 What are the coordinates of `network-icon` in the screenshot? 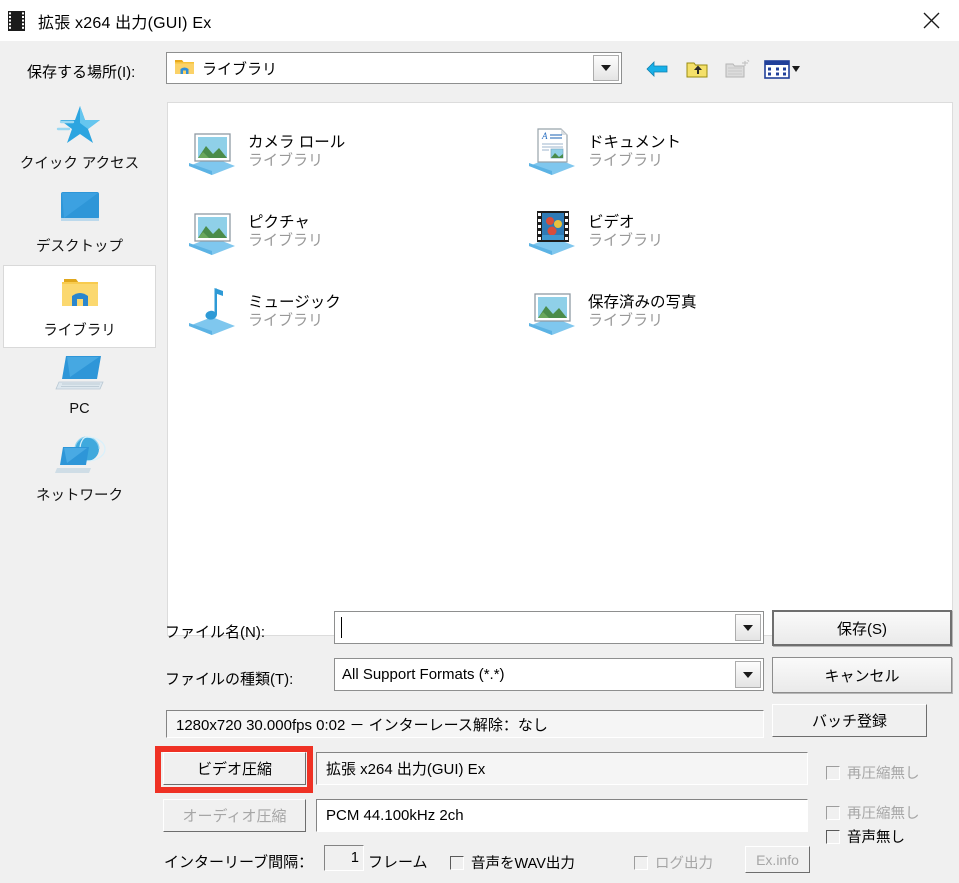 It's located at (80, 457).